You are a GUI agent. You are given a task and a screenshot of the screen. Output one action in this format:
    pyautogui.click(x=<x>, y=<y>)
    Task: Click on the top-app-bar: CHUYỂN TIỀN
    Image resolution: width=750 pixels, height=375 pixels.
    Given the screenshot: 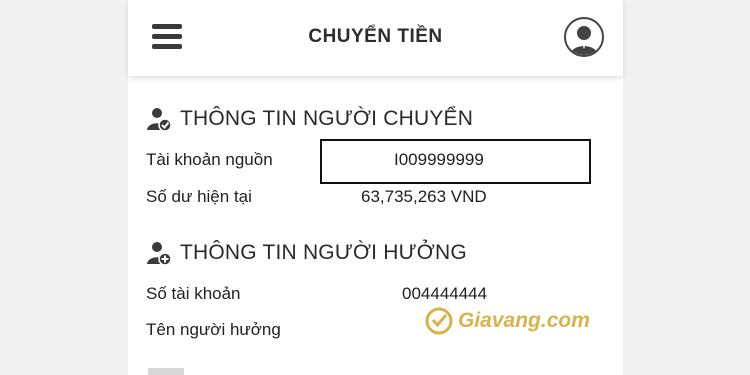 What is the action you would take?
    pyautogui.click(x=375, y=38)
    